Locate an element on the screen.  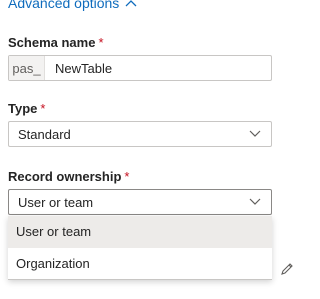
type-select-value: Standard is located at coordinates (44, 134).